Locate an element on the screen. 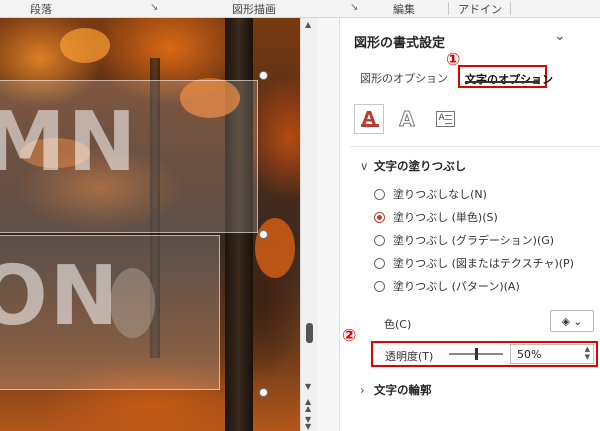 The height and width of the screenshot is (431, 600). transparency-row: 透明度(T) 50% ▲ ▼ is located at coordinates (484, 354).